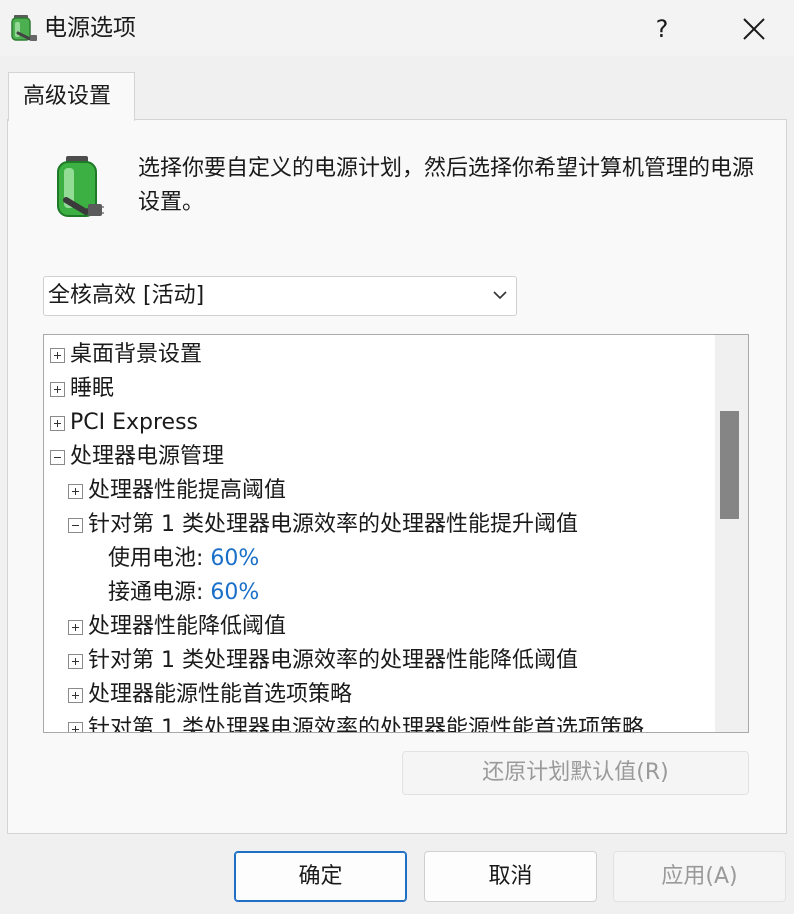  Describe the element at coordinates (699, 876) in the screenshot. I see `apply-button: 应用(A)` at that location.